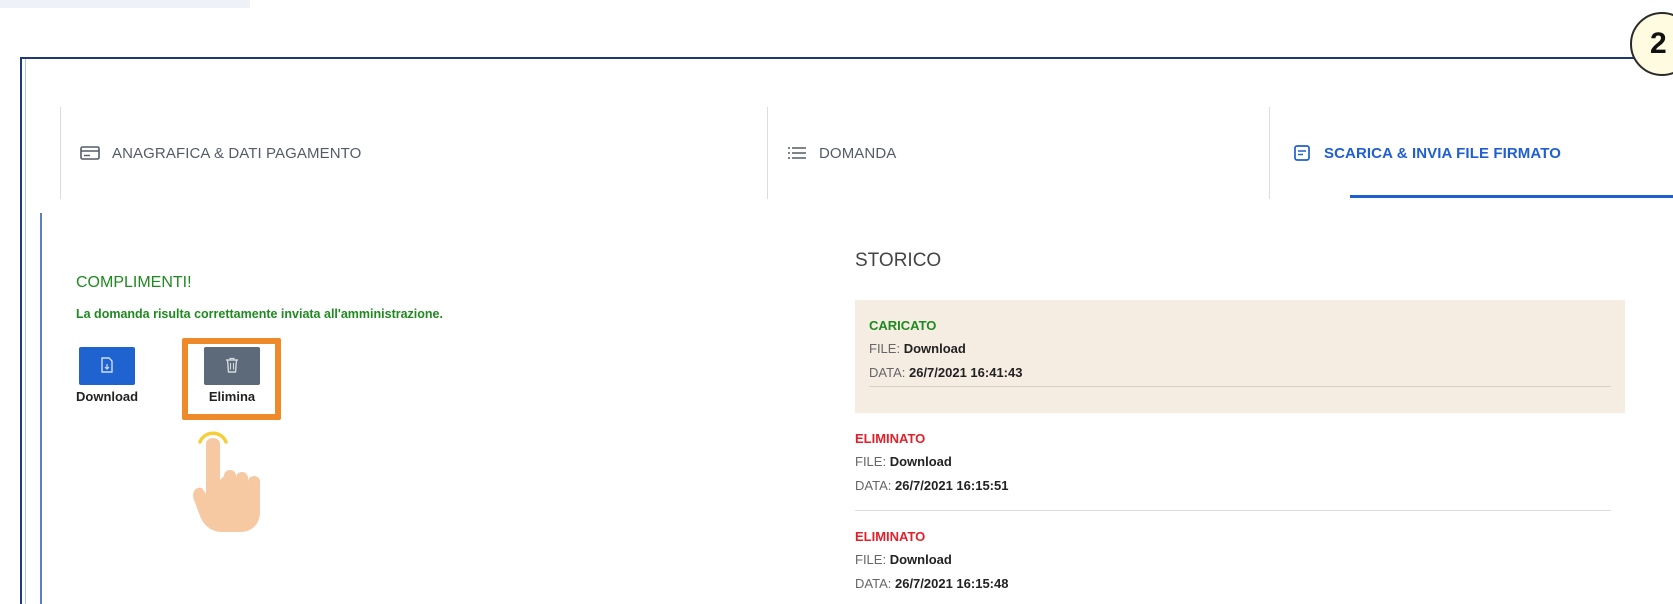  Describe the element at coordinates (797, 153) in the screenshot. I see `list-icon` at that location.